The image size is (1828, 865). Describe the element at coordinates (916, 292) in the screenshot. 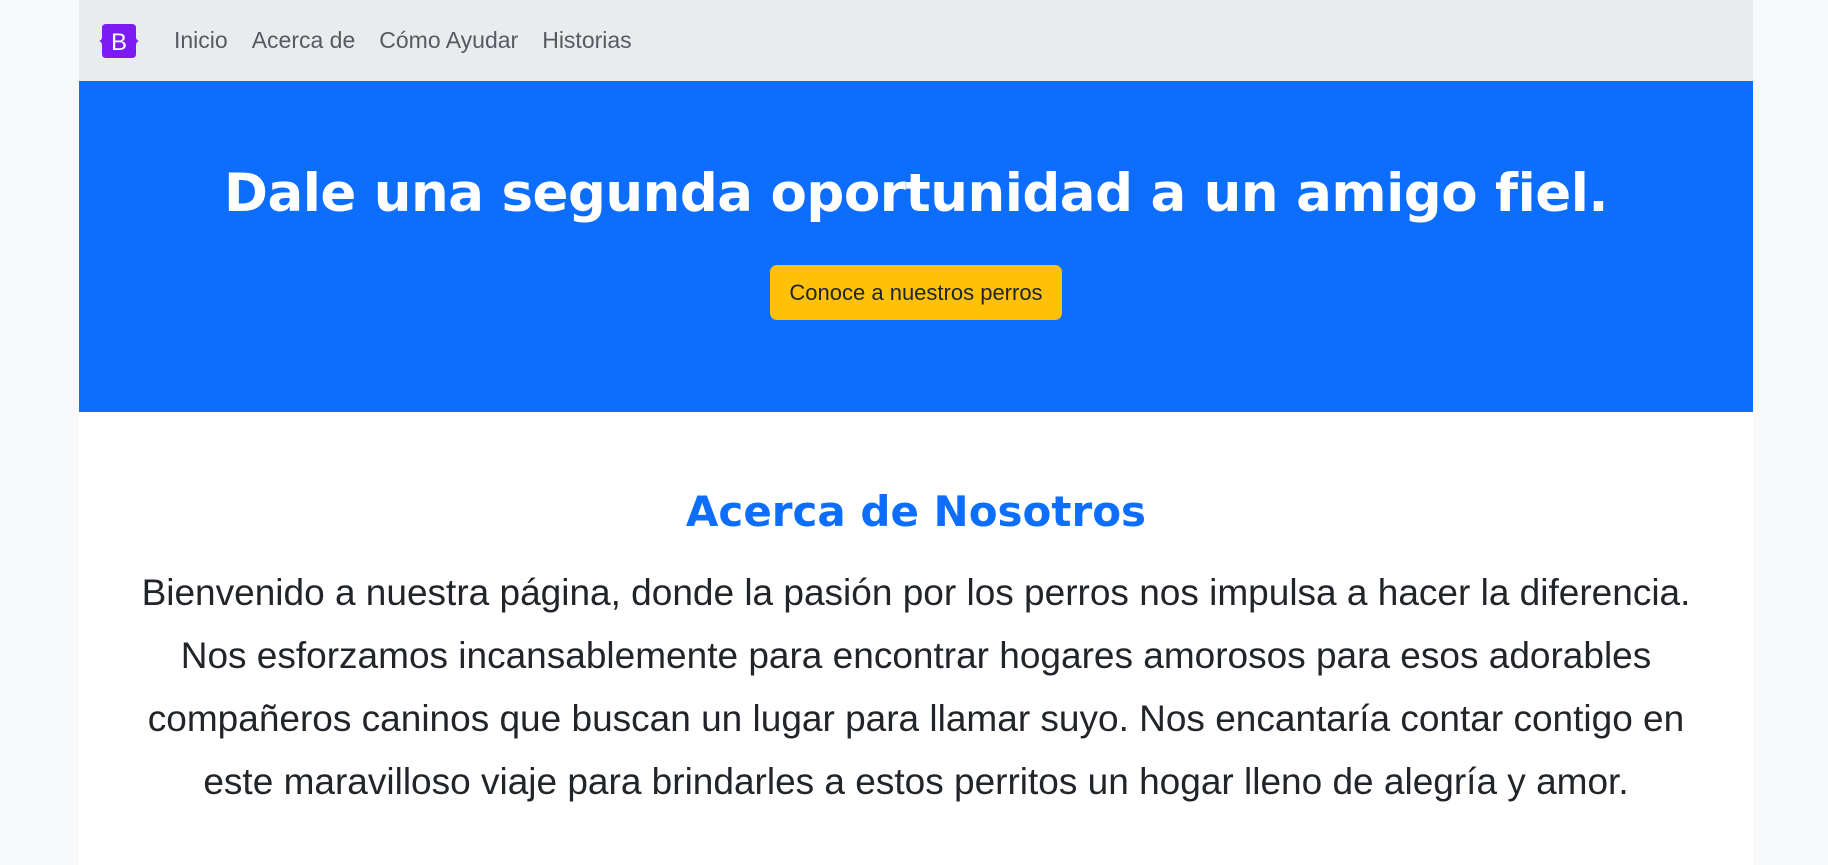

I see `meet-dogs-button: Conoce a nuestros perros` at that location.